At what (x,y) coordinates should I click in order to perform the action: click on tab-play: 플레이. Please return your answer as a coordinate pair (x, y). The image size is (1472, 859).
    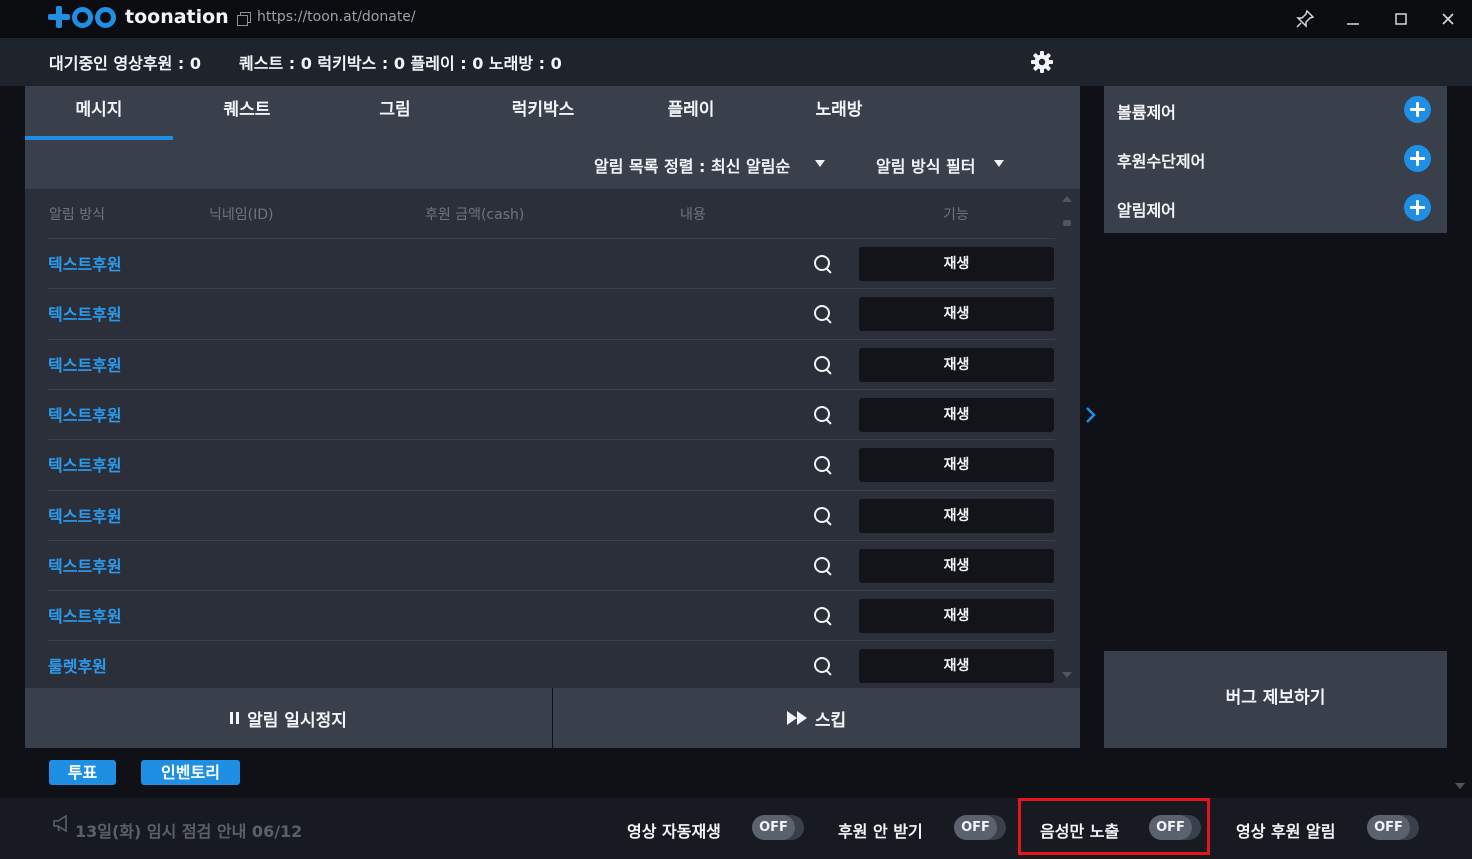
    Looking at the image, I should click on (691, 113).